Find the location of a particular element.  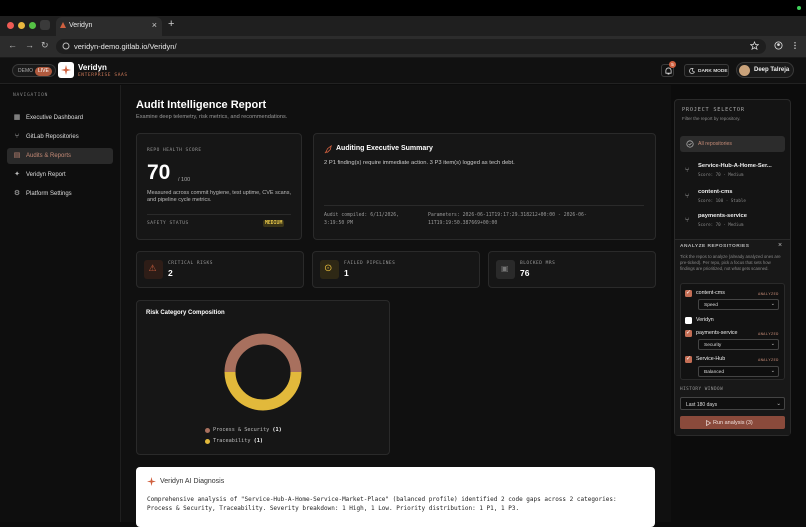

all-repositories-option: All repositories is located at coordinates (732, 144).